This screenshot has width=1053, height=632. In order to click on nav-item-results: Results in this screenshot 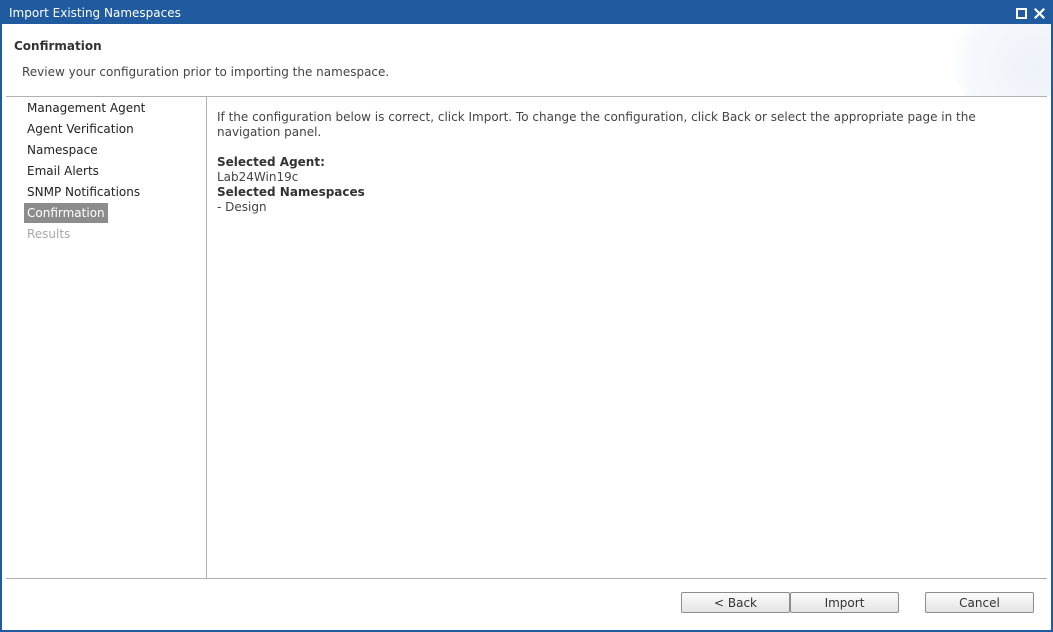, I will do `click(49, 234)`.